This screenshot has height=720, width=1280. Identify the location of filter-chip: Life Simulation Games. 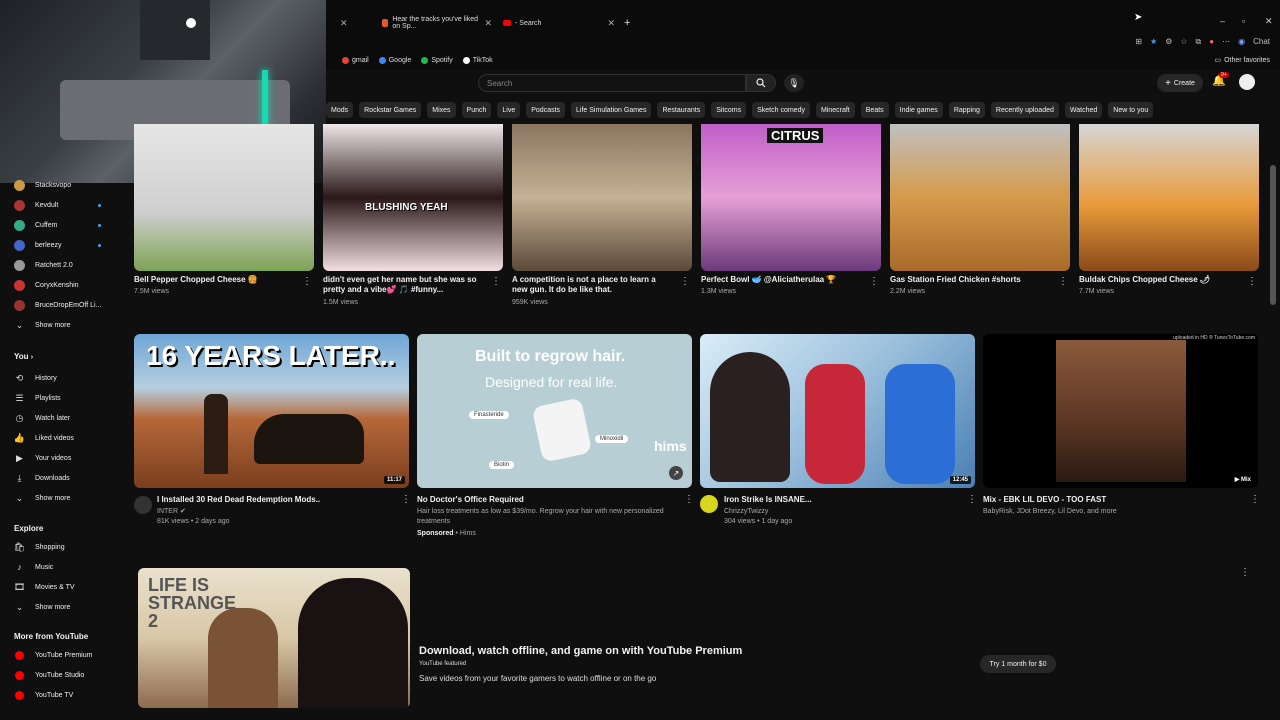
(611, 110).